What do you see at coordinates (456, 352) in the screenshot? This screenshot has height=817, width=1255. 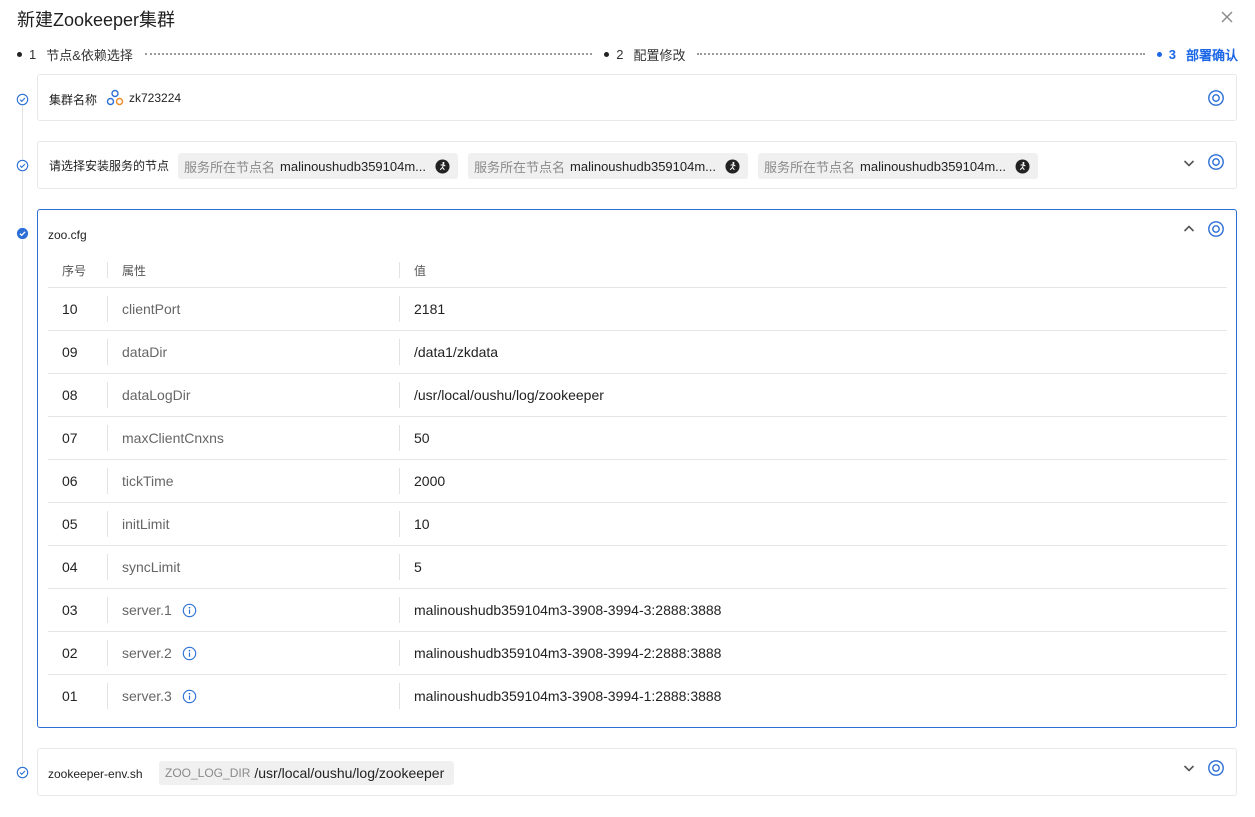 I see `row-value: /data1/zkdata` at bounding box center [456, 352].